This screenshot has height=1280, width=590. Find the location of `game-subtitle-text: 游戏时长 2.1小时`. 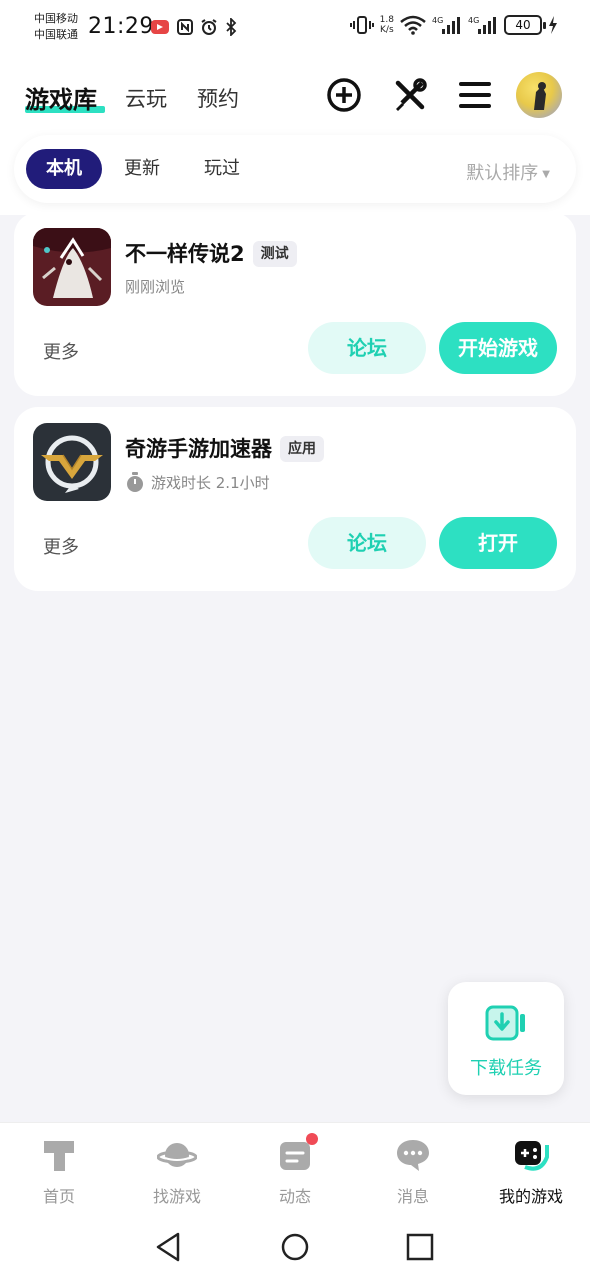

game-subtitle-text: 游戏时长 2.1小时 is located at coordinates (210, 482).